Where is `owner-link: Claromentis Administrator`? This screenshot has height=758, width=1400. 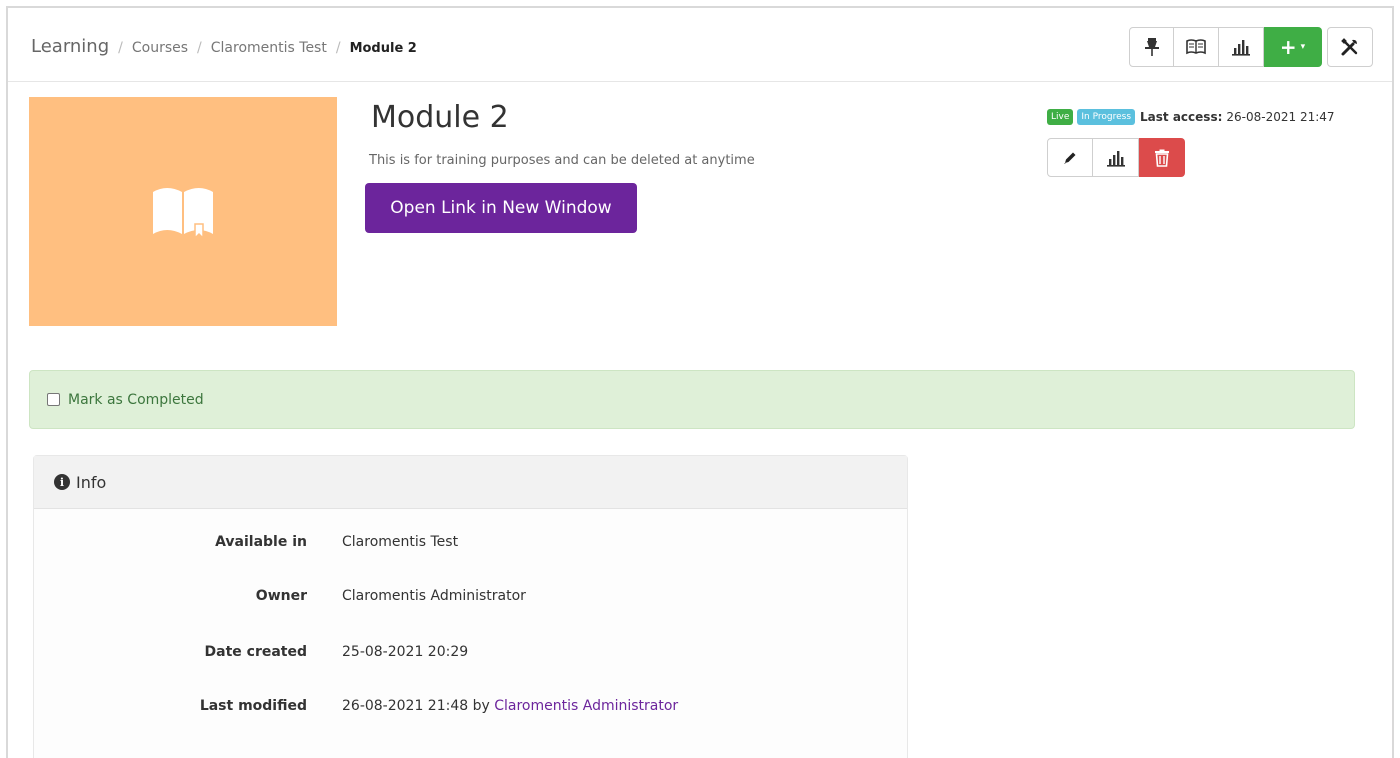 owner-link: Claromentis Administrator is located at coordinates (434, 596).